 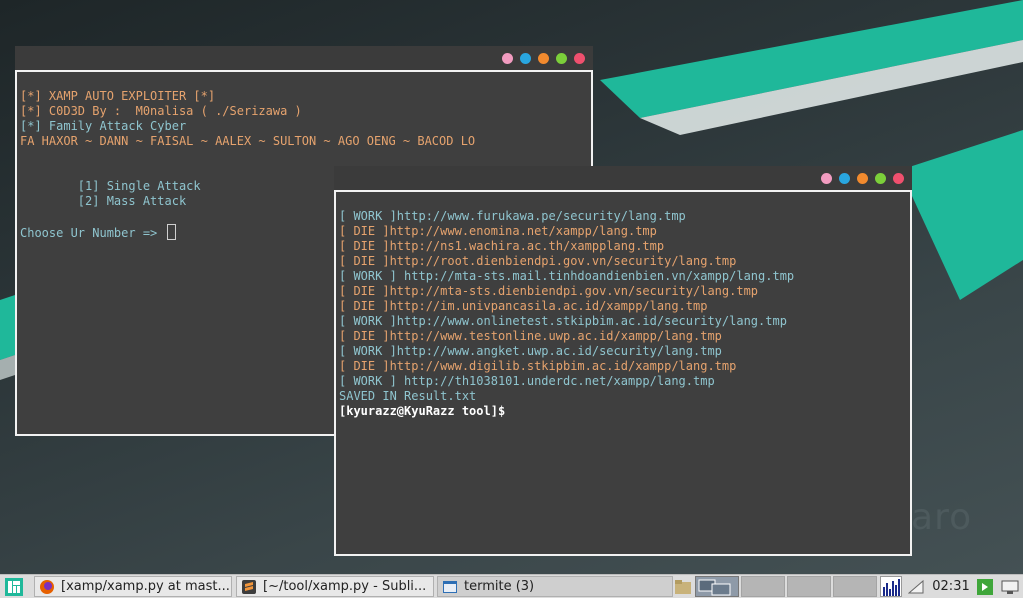 I want to click on taskbar-task-termite: termite (3), so click(x=555, y=586).